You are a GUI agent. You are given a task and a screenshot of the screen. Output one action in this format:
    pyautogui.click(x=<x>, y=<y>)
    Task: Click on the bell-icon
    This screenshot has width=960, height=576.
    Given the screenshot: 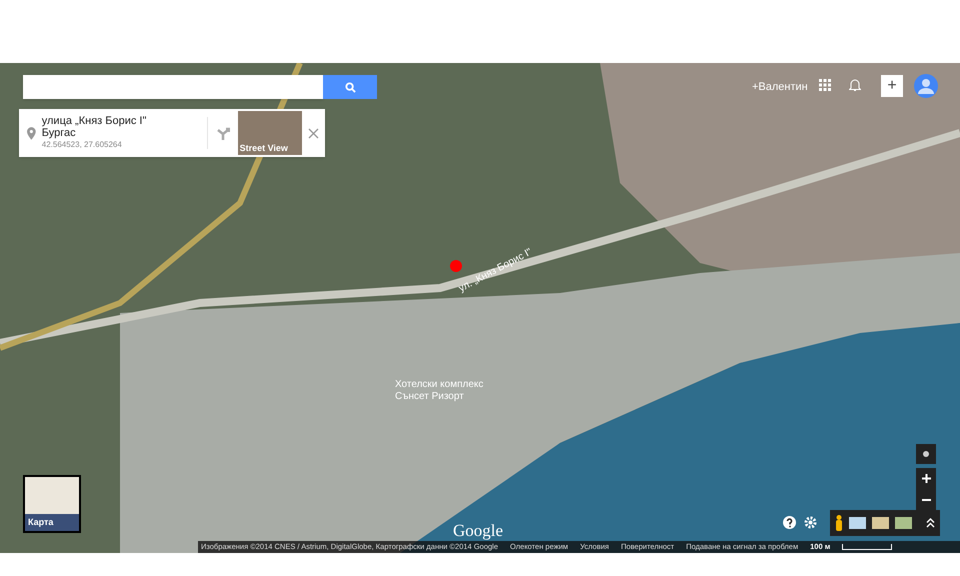 What is the action you would take?
    pyautogui.click(x=855, y=85)
    